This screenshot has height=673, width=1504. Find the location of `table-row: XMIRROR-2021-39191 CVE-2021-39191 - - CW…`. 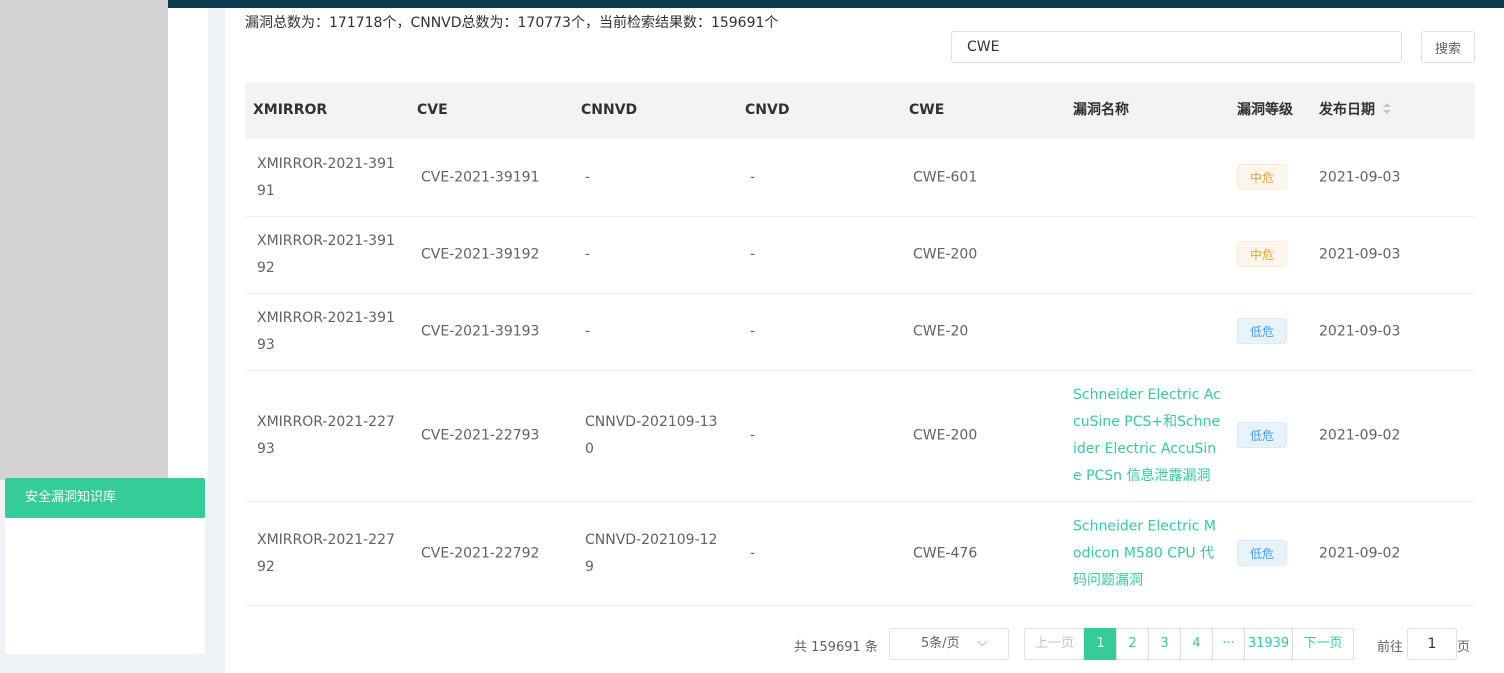

table-row: XMIRROR-2021-39191 CVE-2021-39191 - - CW… is located at coordinates (860, 178).